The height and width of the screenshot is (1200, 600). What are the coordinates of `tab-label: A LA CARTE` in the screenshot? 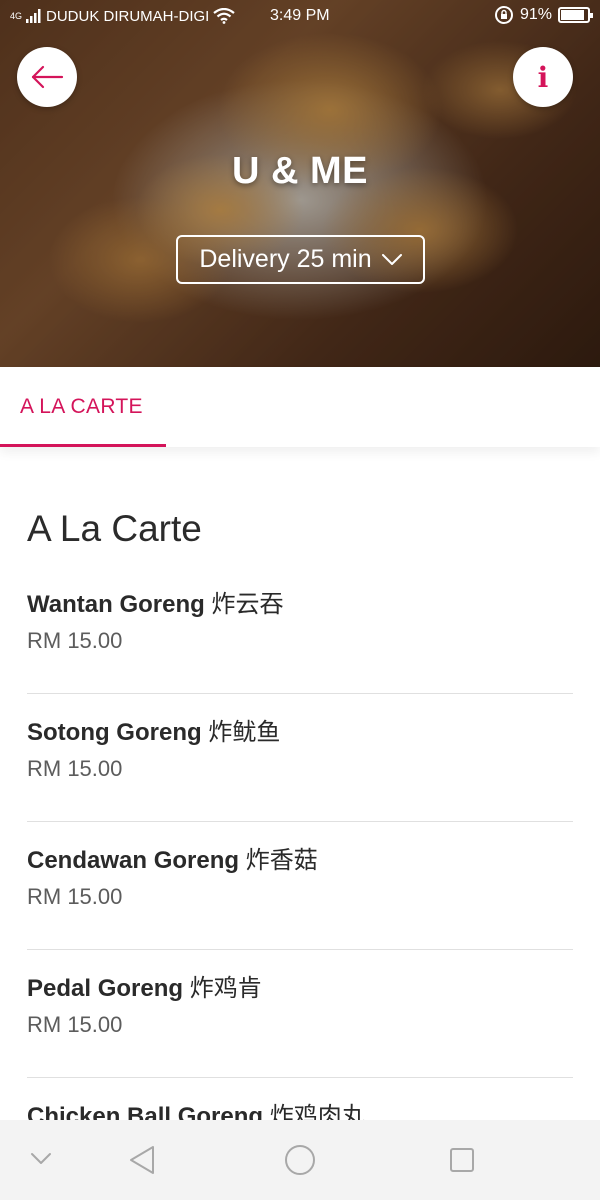 It's located at (81, 406).